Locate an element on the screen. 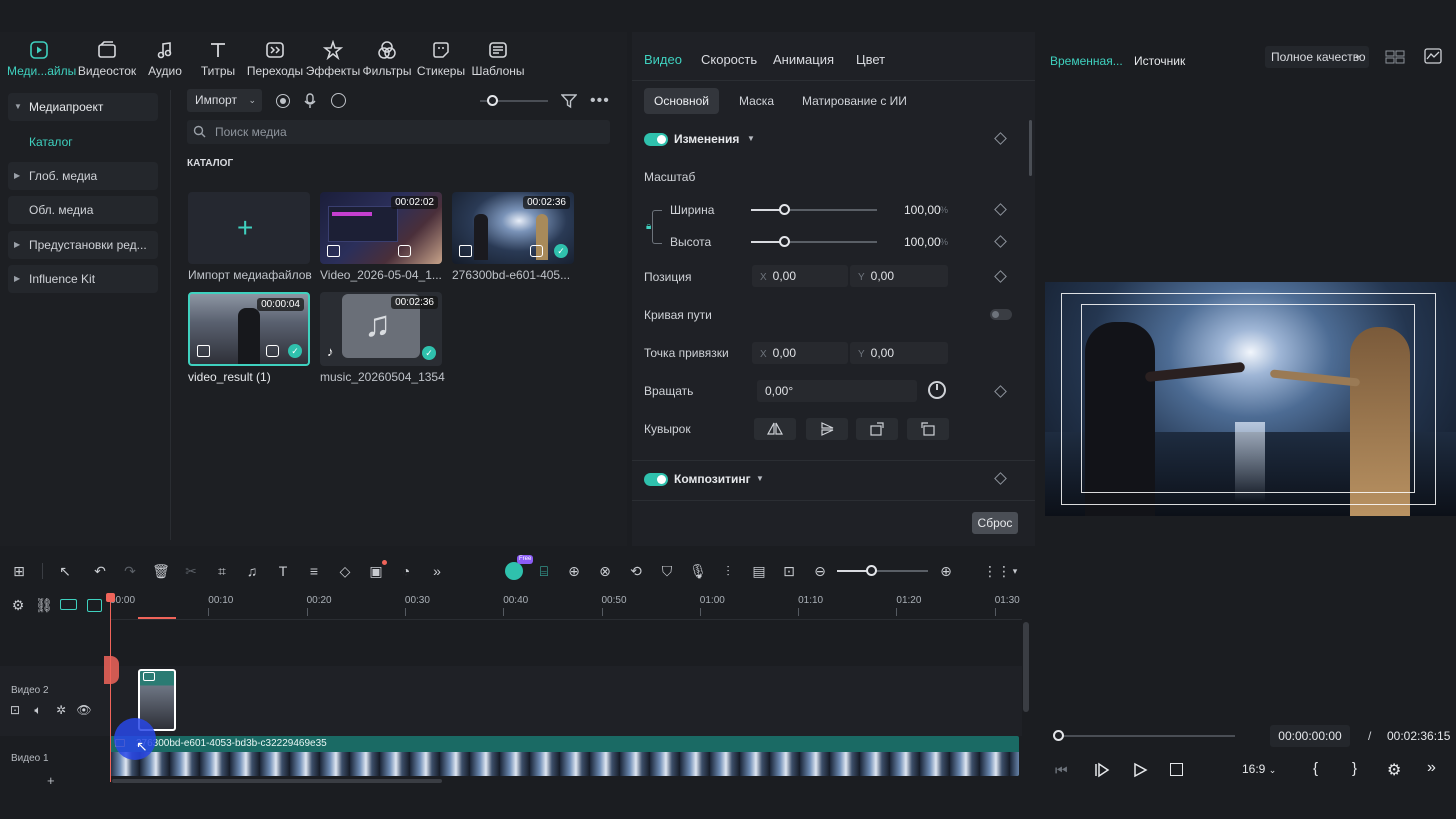 This screenshot has width=1456, height=819. sidebar-item-project: ▼ Медиапроект is located at coordinates (83, 107).